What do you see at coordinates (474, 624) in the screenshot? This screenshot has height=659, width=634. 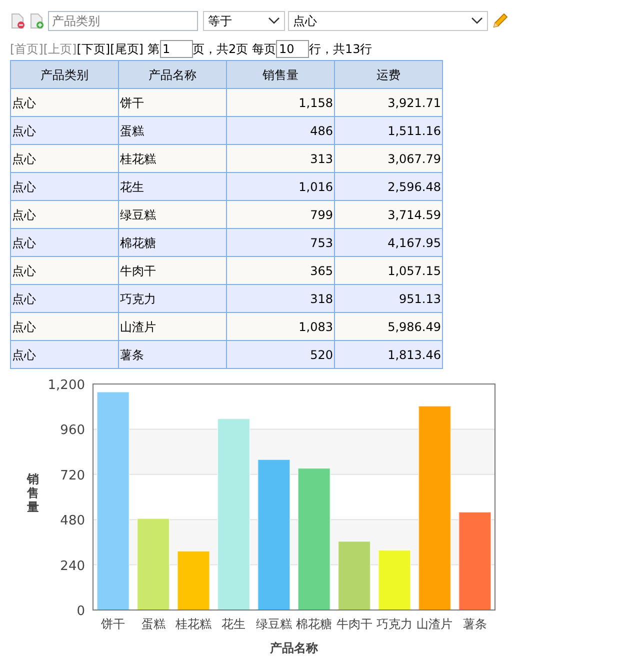 I see `axis-category-label: 薯条` at bounding box center [474, 624].